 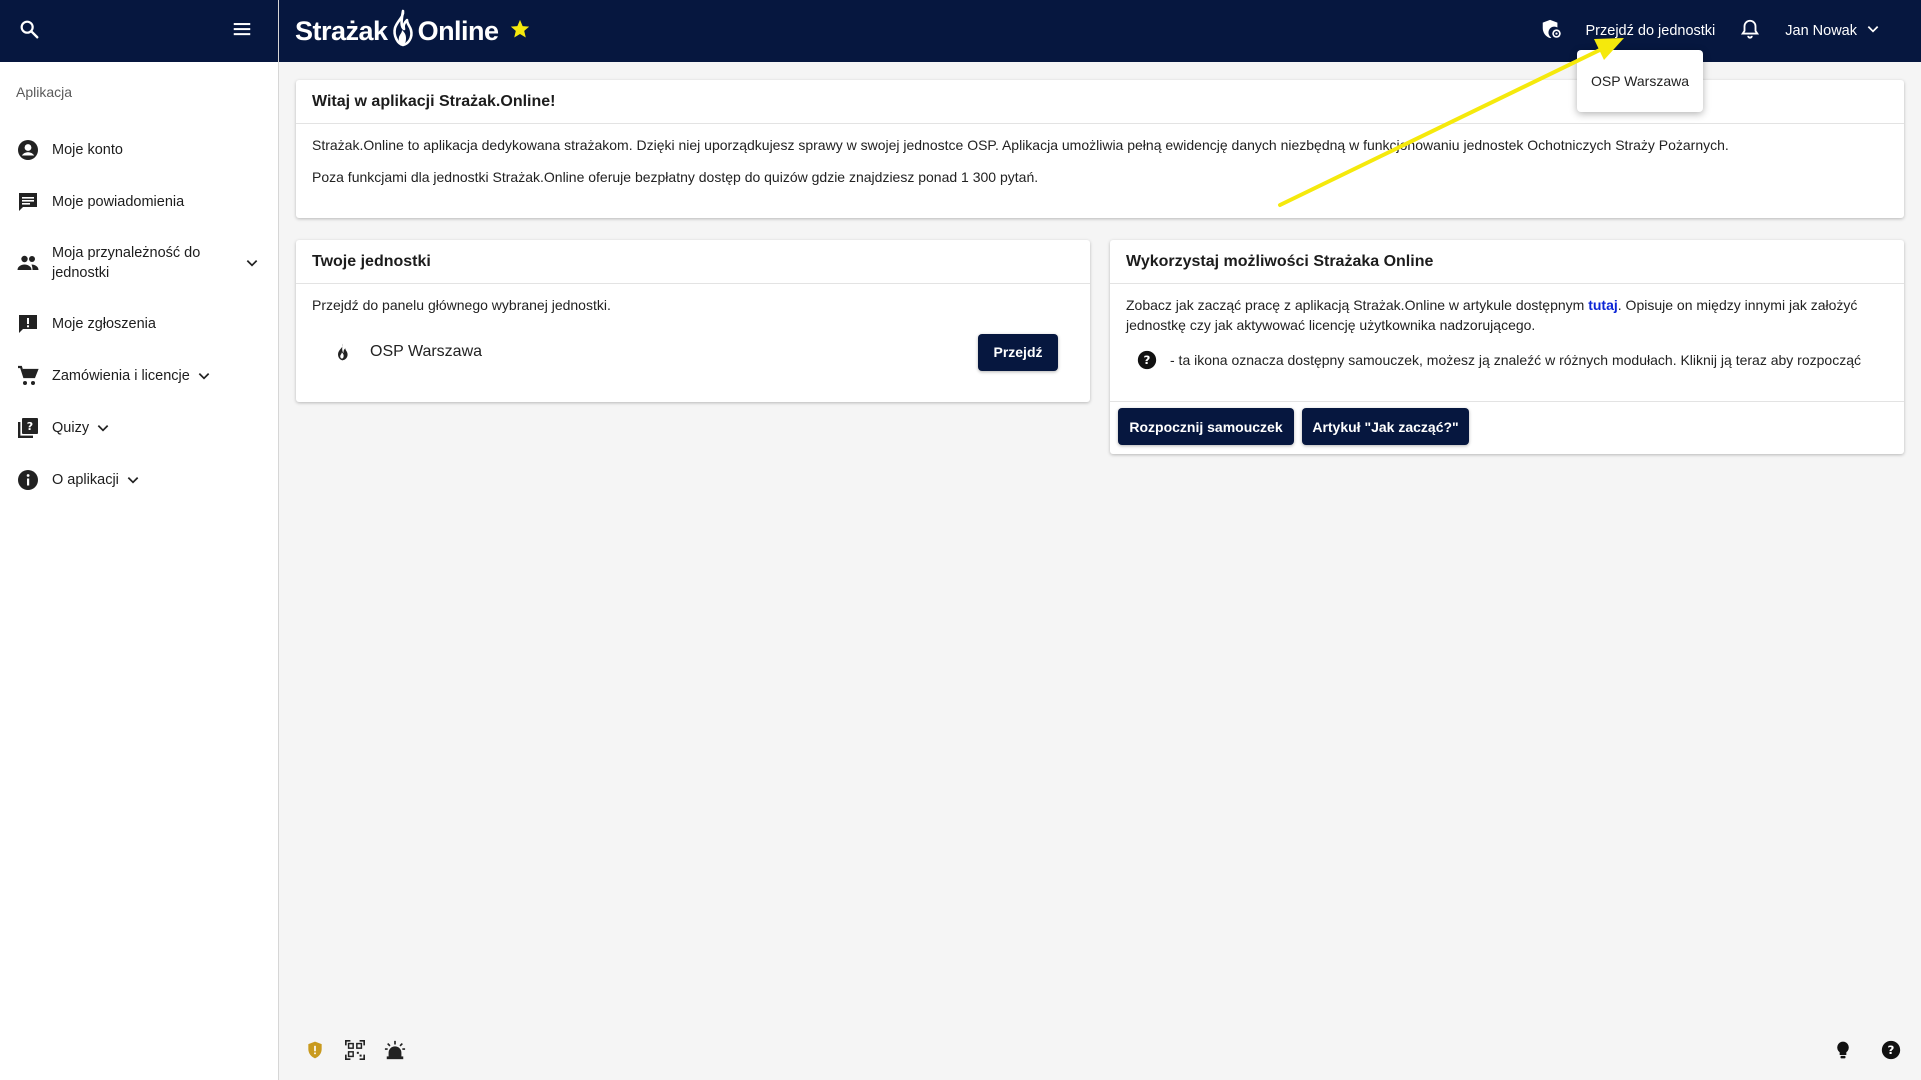 What do you see at coordinates (242, 31) in the screenshot?
I see `menu-icon` at bounding box center [242, 31].